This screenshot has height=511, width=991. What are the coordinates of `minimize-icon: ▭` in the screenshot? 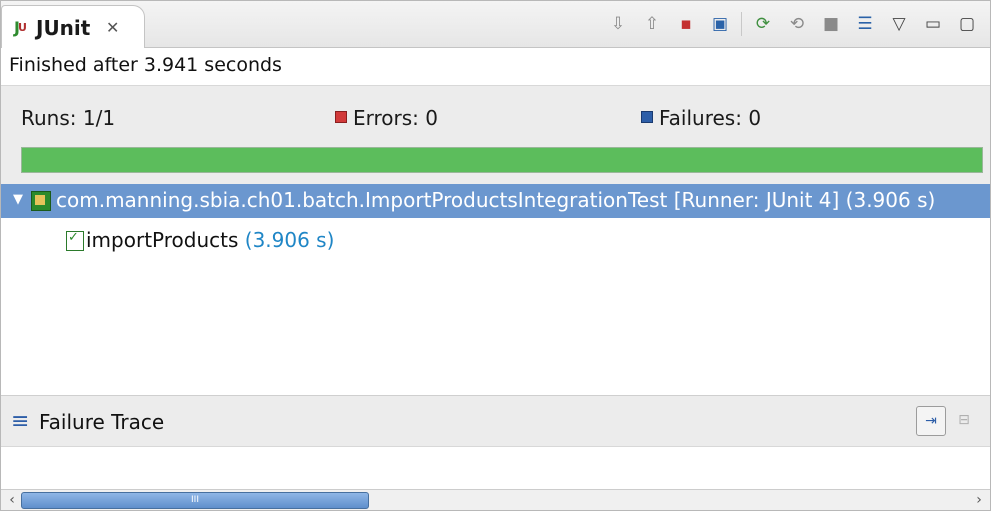 It's located at (933, 24).